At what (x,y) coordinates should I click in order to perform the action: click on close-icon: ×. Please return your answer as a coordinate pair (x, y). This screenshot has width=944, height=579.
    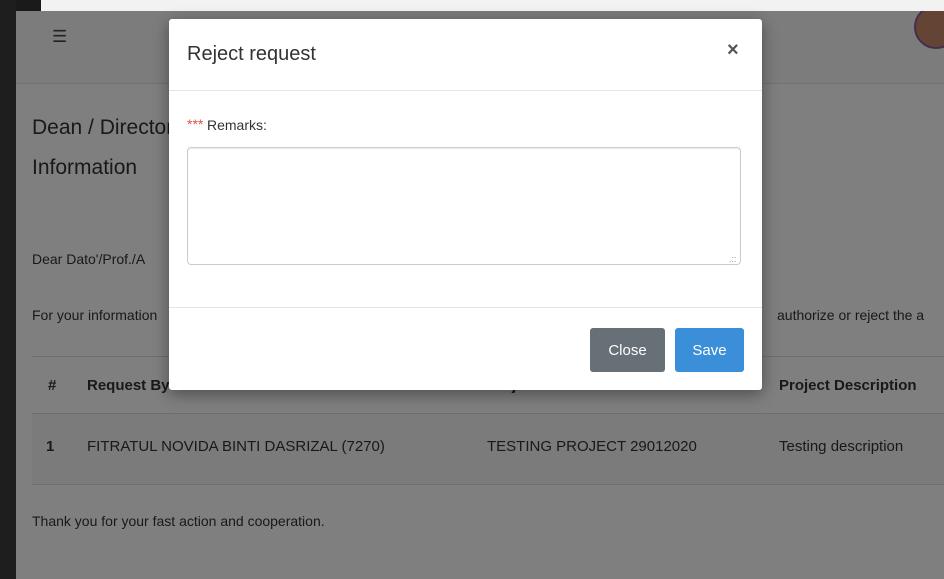
    Looking at the image, I should click on (733, 50).